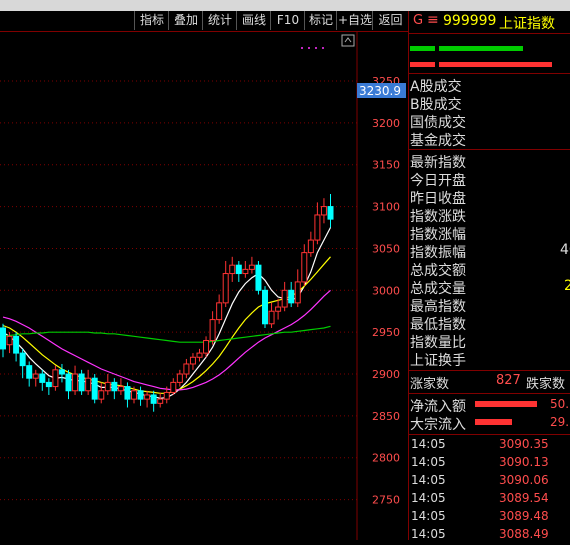 This screenshot has width=570, height=545. What do you see at coordinates (438, 253) in the screenshot?
I see `index-amplitude-label: 指数振幅` at bounding box center [438, 253].